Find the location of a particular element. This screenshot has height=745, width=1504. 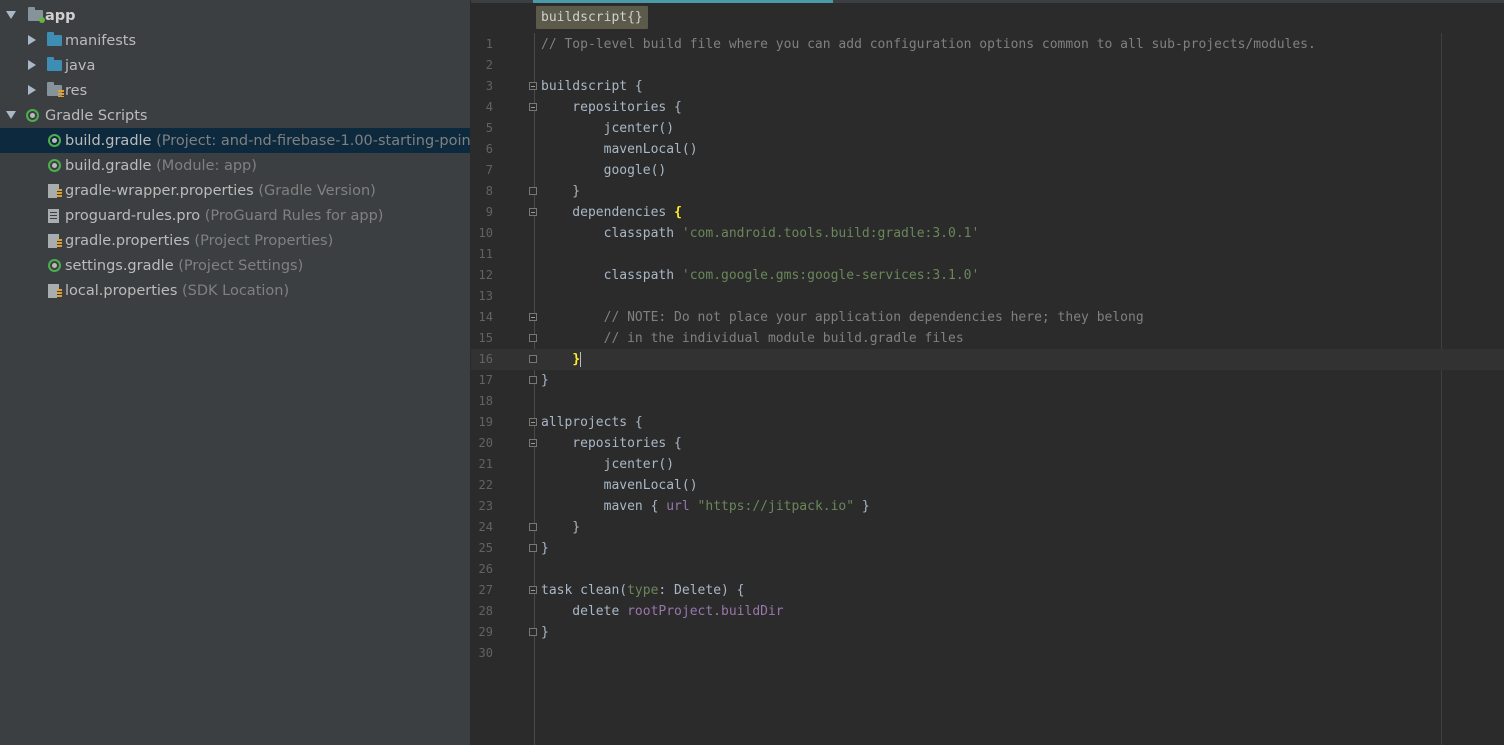

breadcrumb: buildscript{} is located at coordinates (592, 17).